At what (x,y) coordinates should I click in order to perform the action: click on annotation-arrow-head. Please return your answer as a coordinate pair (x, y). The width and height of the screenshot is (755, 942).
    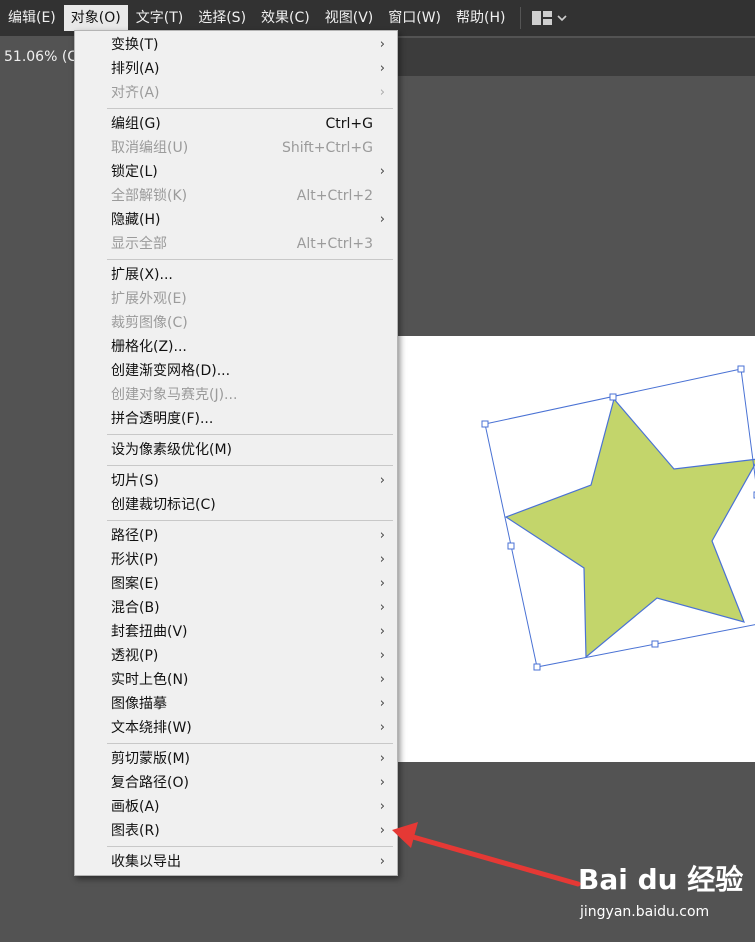
    Looking at the image, I should click on (405, 835).